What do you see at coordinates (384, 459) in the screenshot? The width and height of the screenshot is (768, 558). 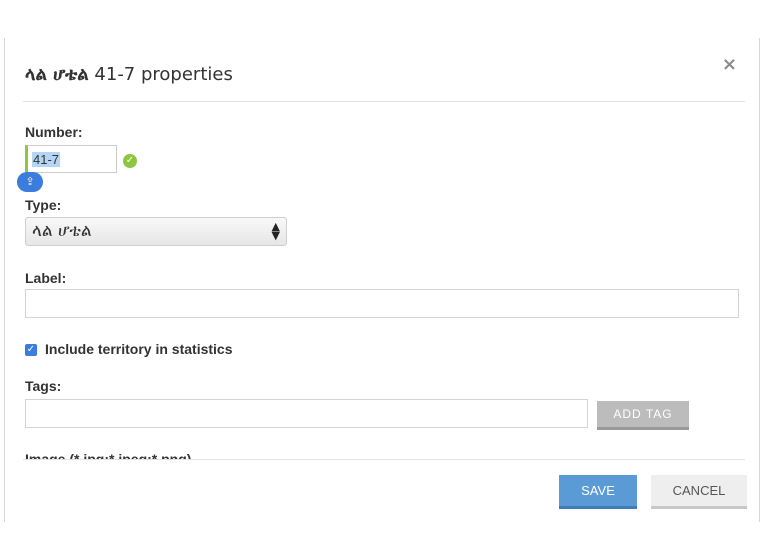 I see `footer-divider` at bounding box center [384, 459].